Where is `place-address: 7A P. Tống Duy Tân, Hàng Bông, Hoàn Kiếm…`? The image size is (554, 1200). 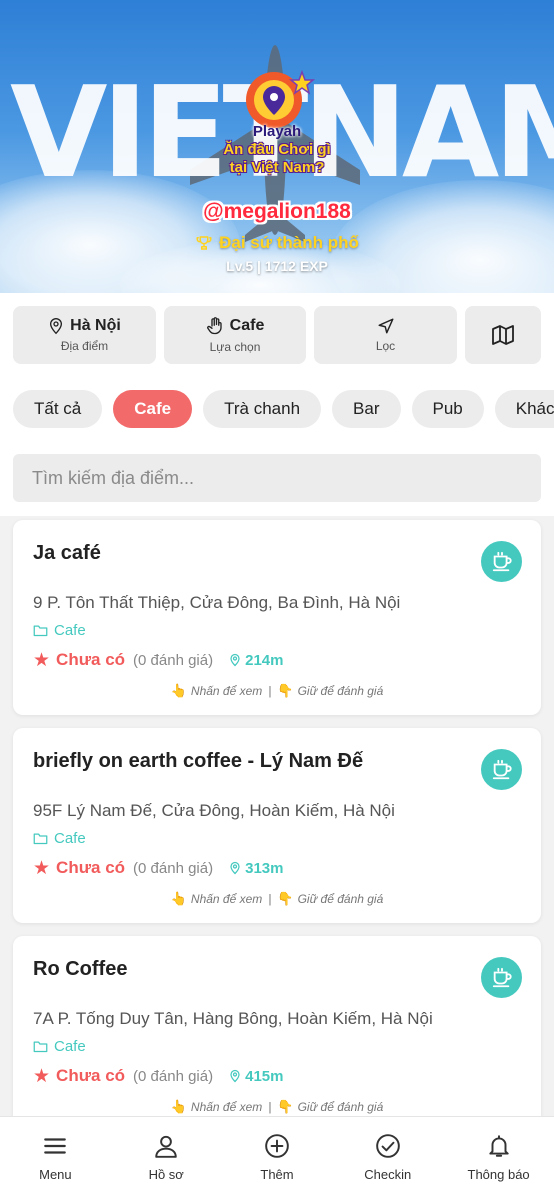 place-address: 7A P. Tống Duy Tân, Hàng Bông, Hoàn Kiếm… is located at coordinates (233, 1018).